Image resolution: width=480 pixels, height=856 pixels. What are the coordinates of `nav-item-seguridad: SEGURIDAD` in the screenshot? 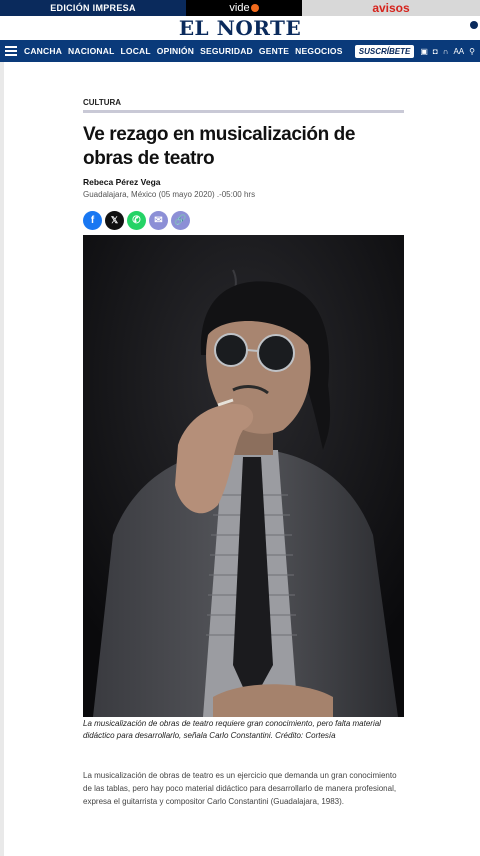 It's located at (226, 51).